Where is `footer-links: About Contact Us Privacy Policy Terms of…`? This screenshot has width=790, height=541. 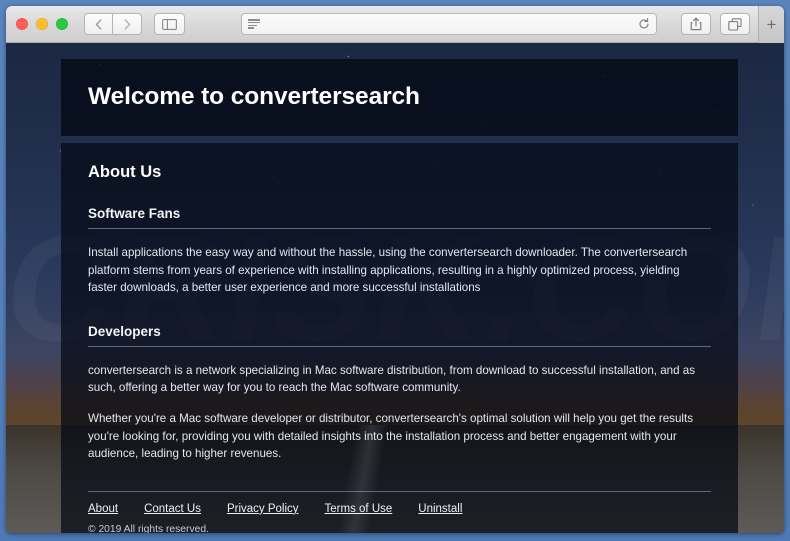 footer-links: About Contact Us Privacy Policy Terms of… is located at coordinates (399, 509).